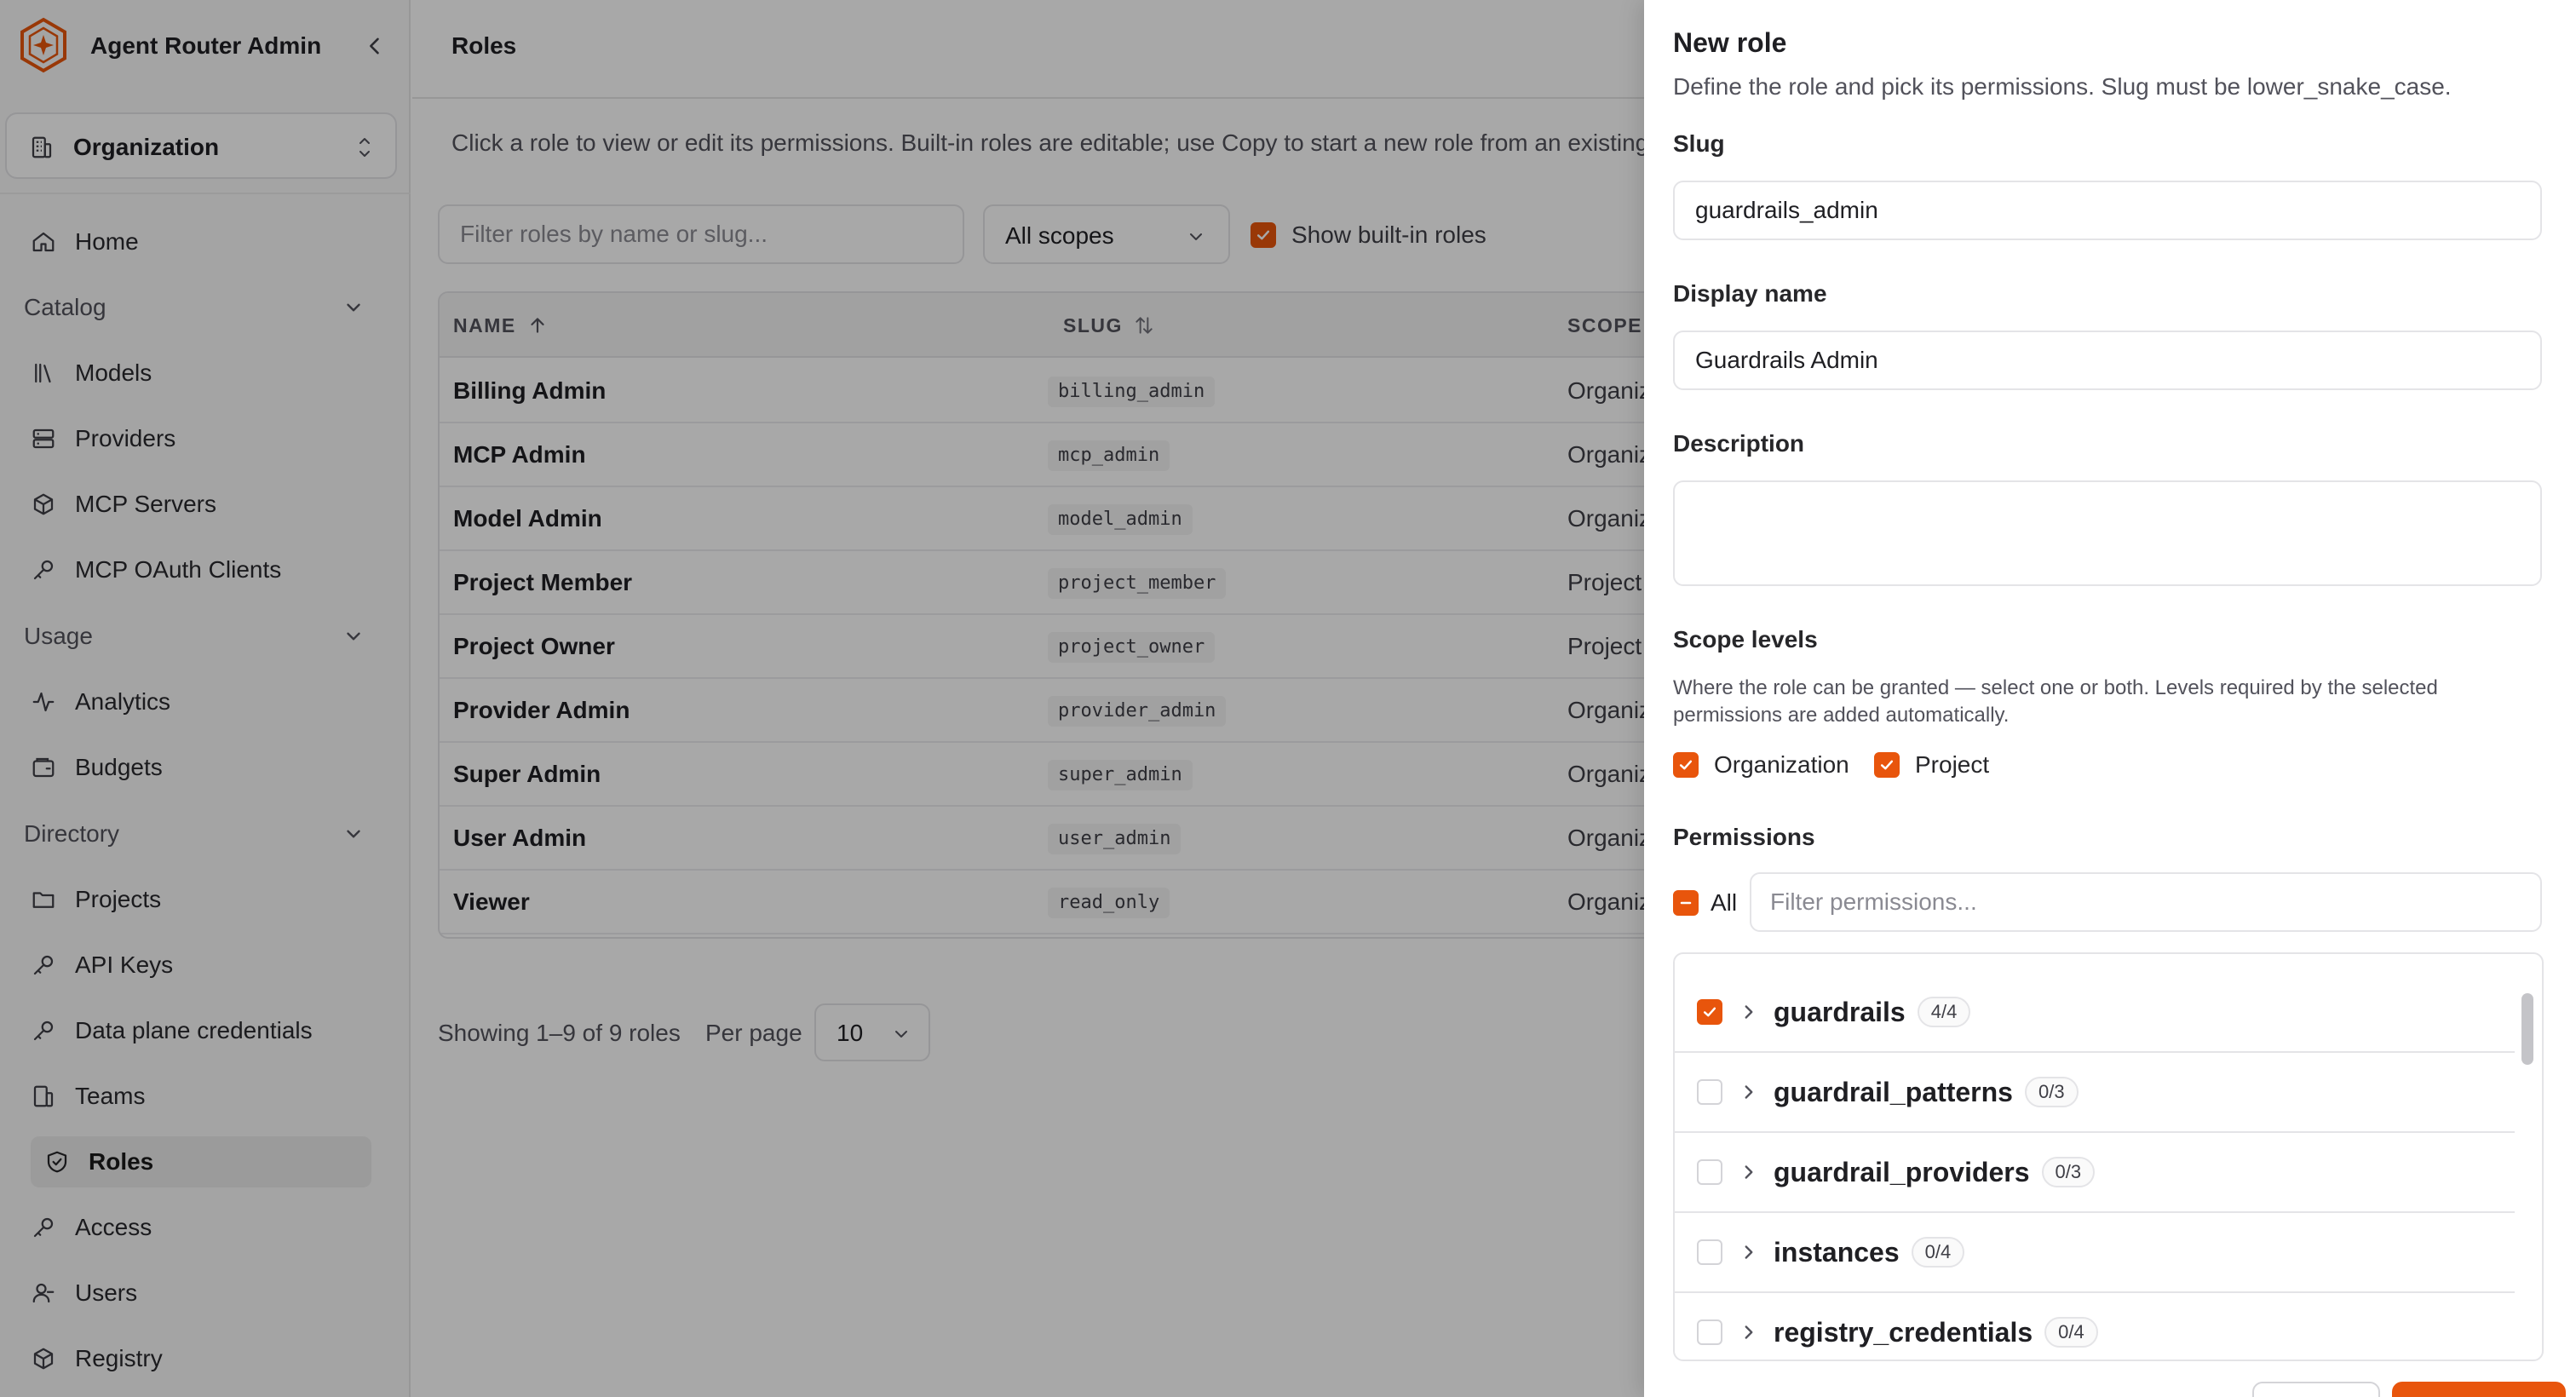 Image resolution: width=2576 pixels, height=1397 pixels. What do you see at coordinates (2107, 360) in the screenshot?
I see `display-name-input` at bounding box center [2107, 360].